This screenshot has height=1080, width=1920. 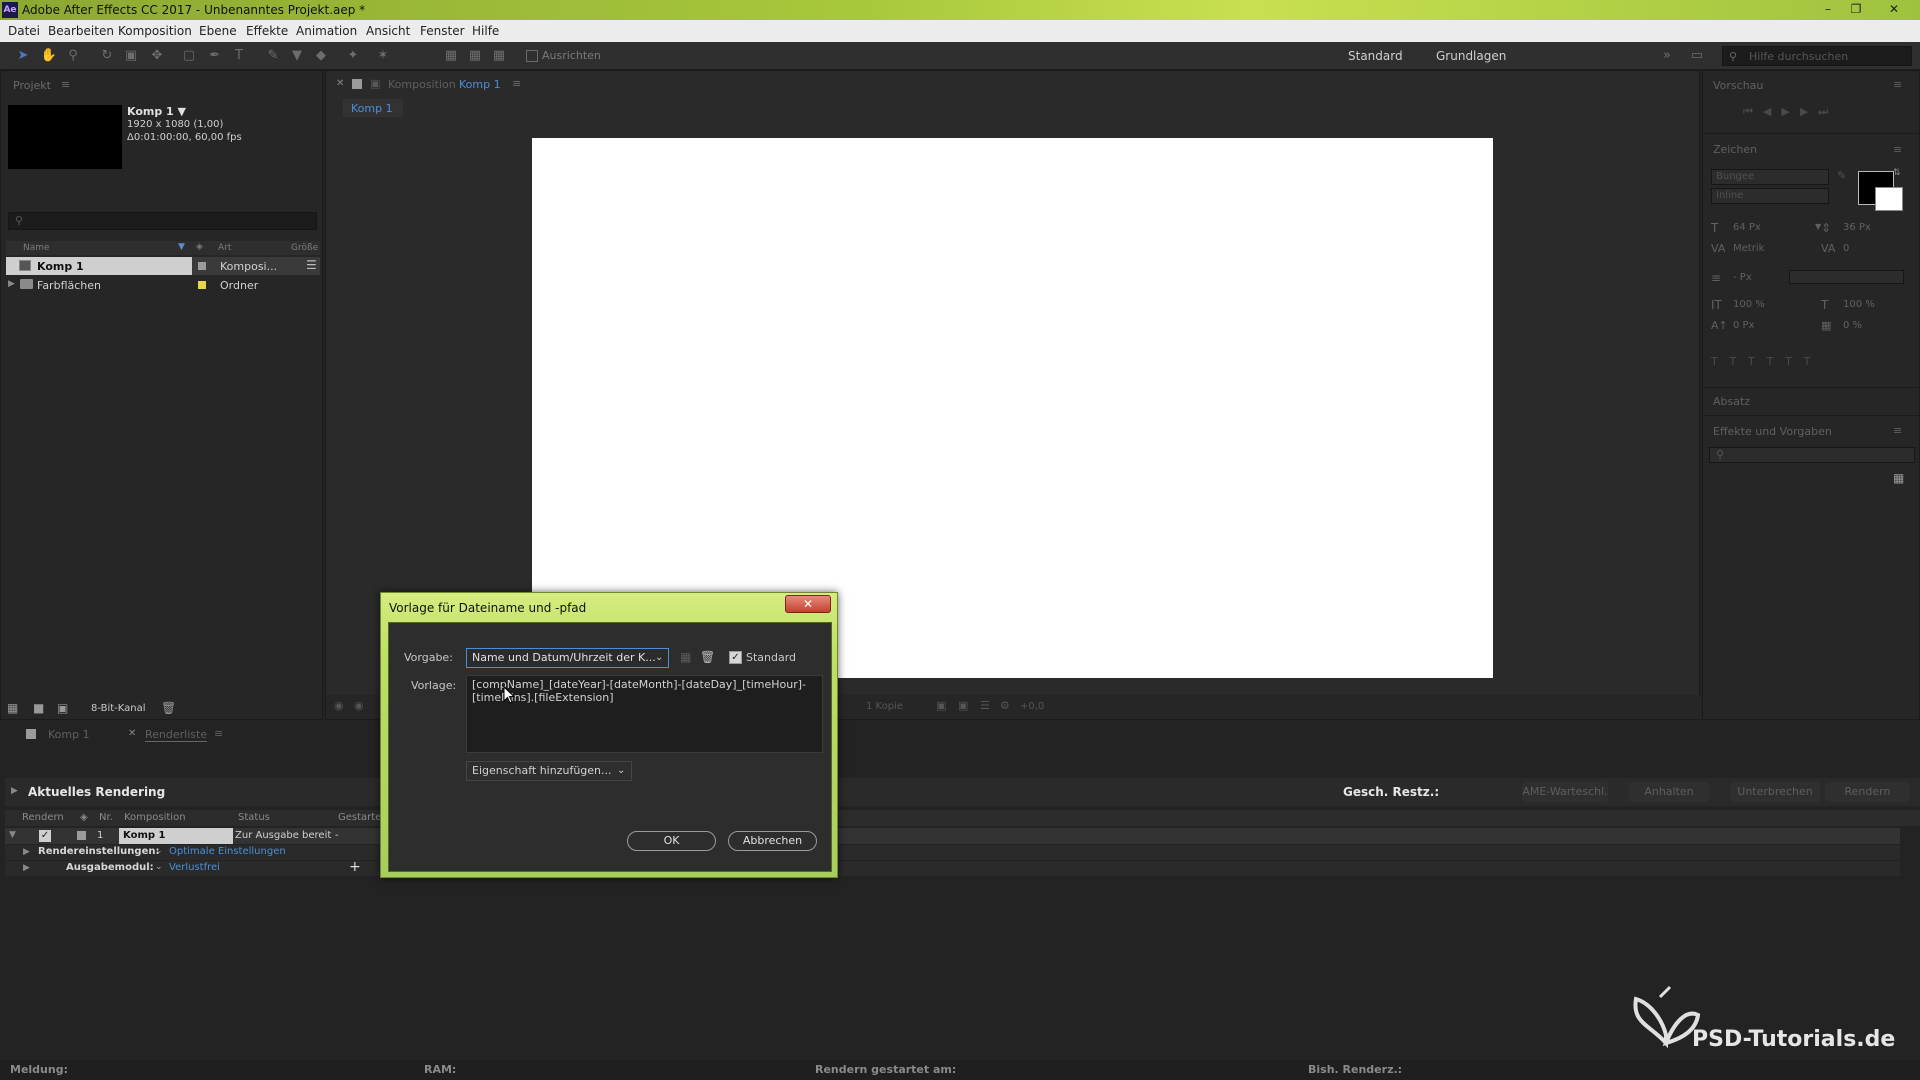 What do you see at coordinates (254, 817) in the screenshot?
I see `col-status: Status` at bounding box center [254, 817].